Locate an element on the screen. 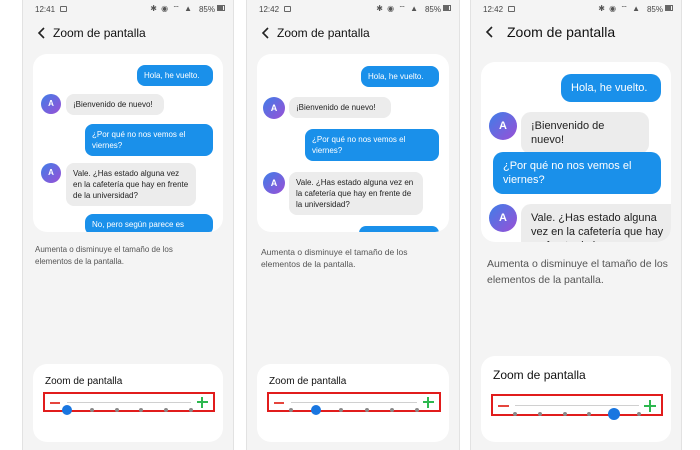  sent-message: No, pero según parece es is located at coordinates (149, 223).